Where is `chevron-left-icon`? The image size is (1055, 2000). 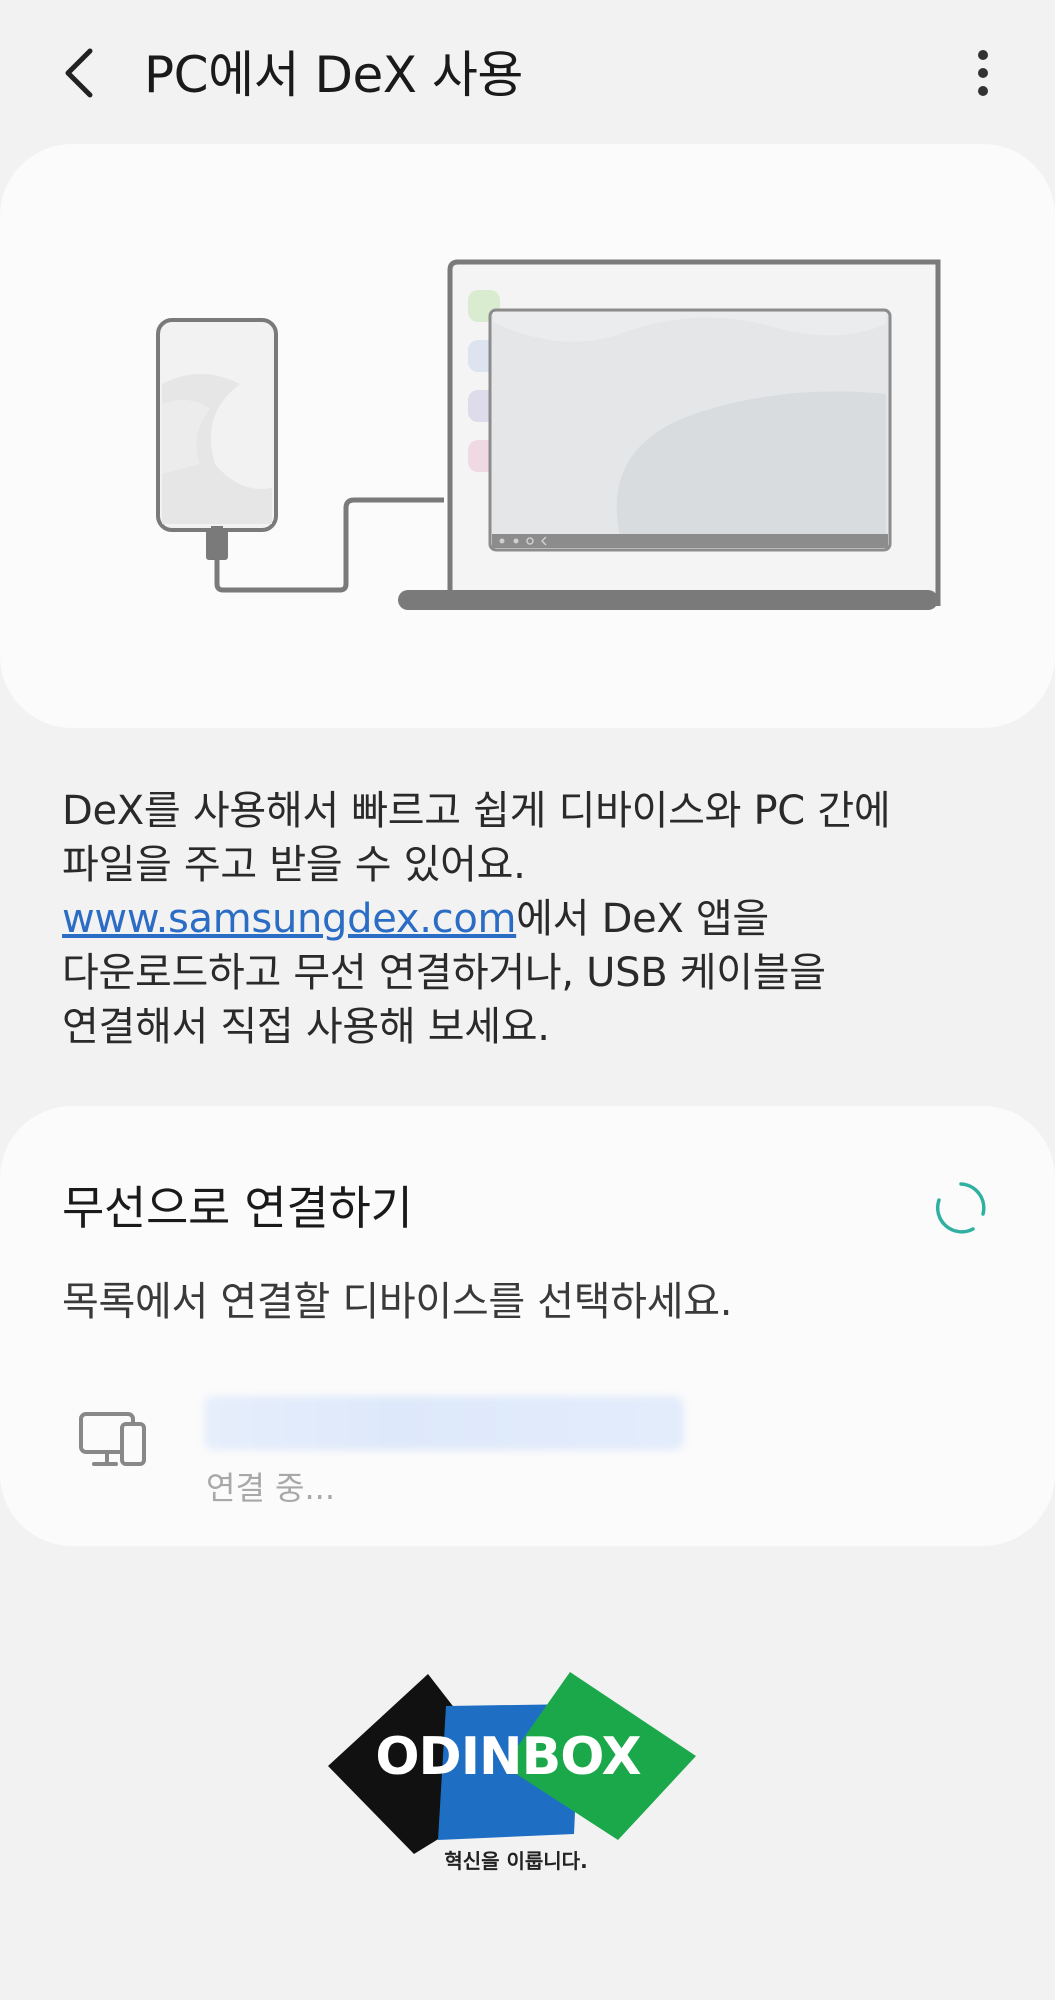 chevron-left-icon is located at coordinates (79, 73).